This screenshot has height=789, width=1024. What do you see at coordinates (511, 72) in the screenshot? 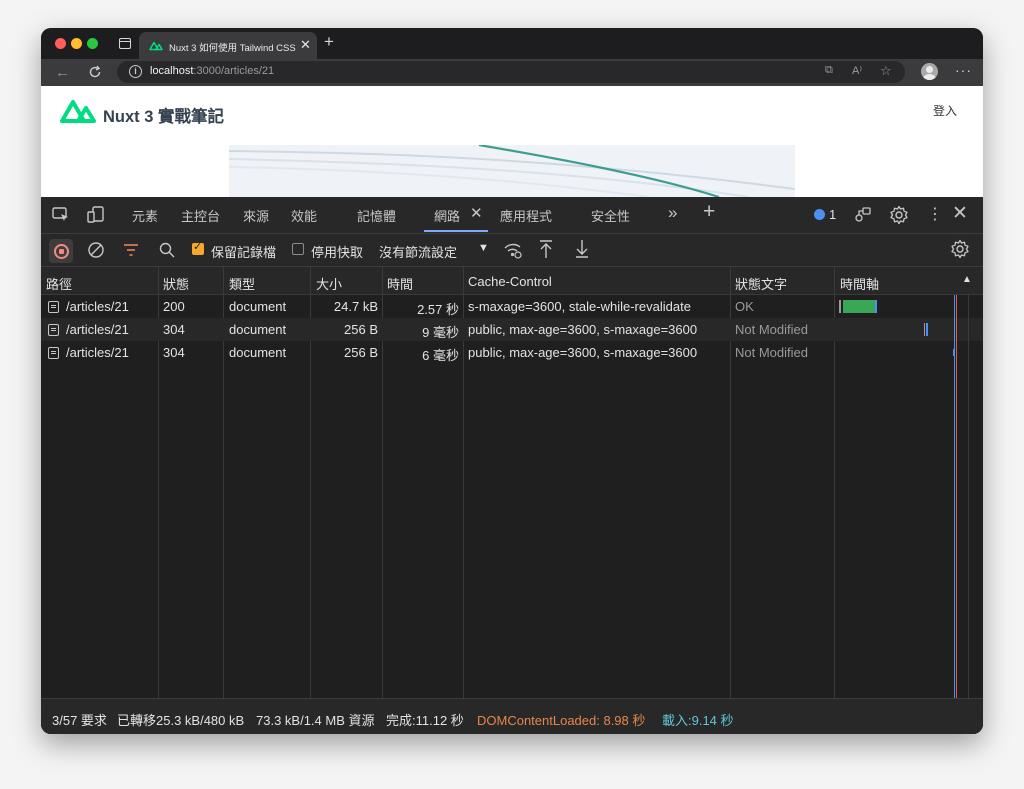
I see `url-field: i localhost:3000/articles/21 ⧉ A⁾ ☆` at bounding box center [511, 72].